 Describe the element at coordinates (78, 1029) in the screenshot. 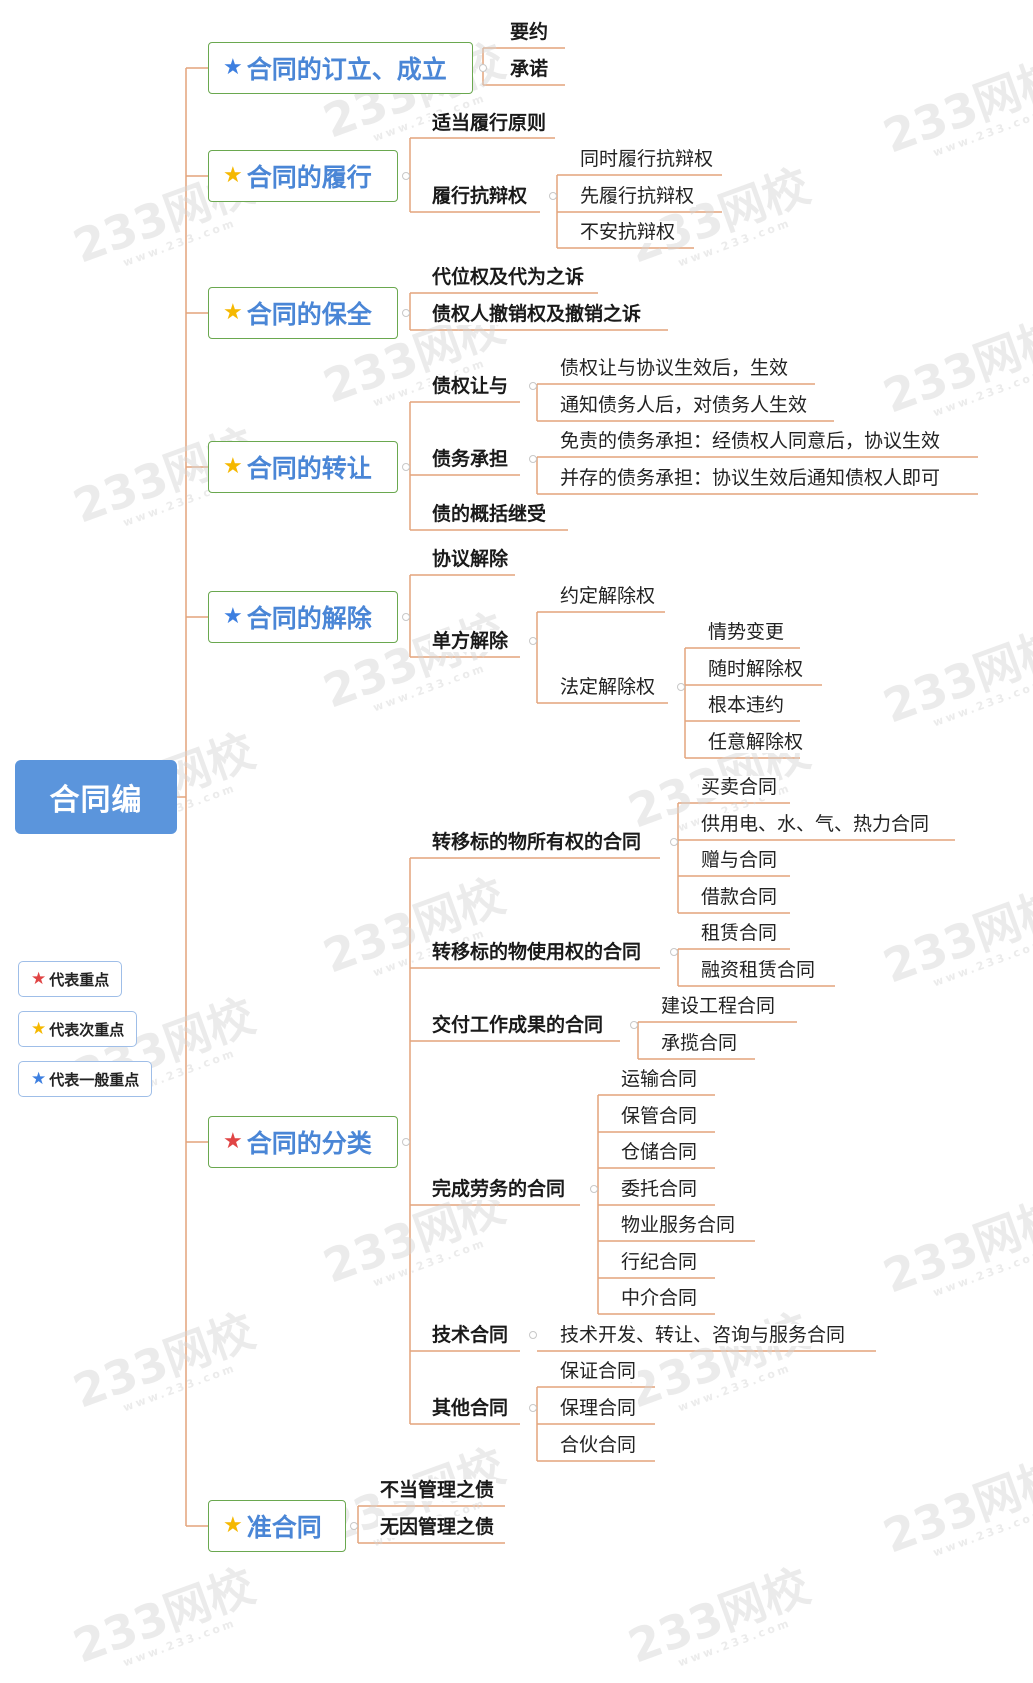

I see `legend-key-secondary: ★ 代表次重点` at that location.